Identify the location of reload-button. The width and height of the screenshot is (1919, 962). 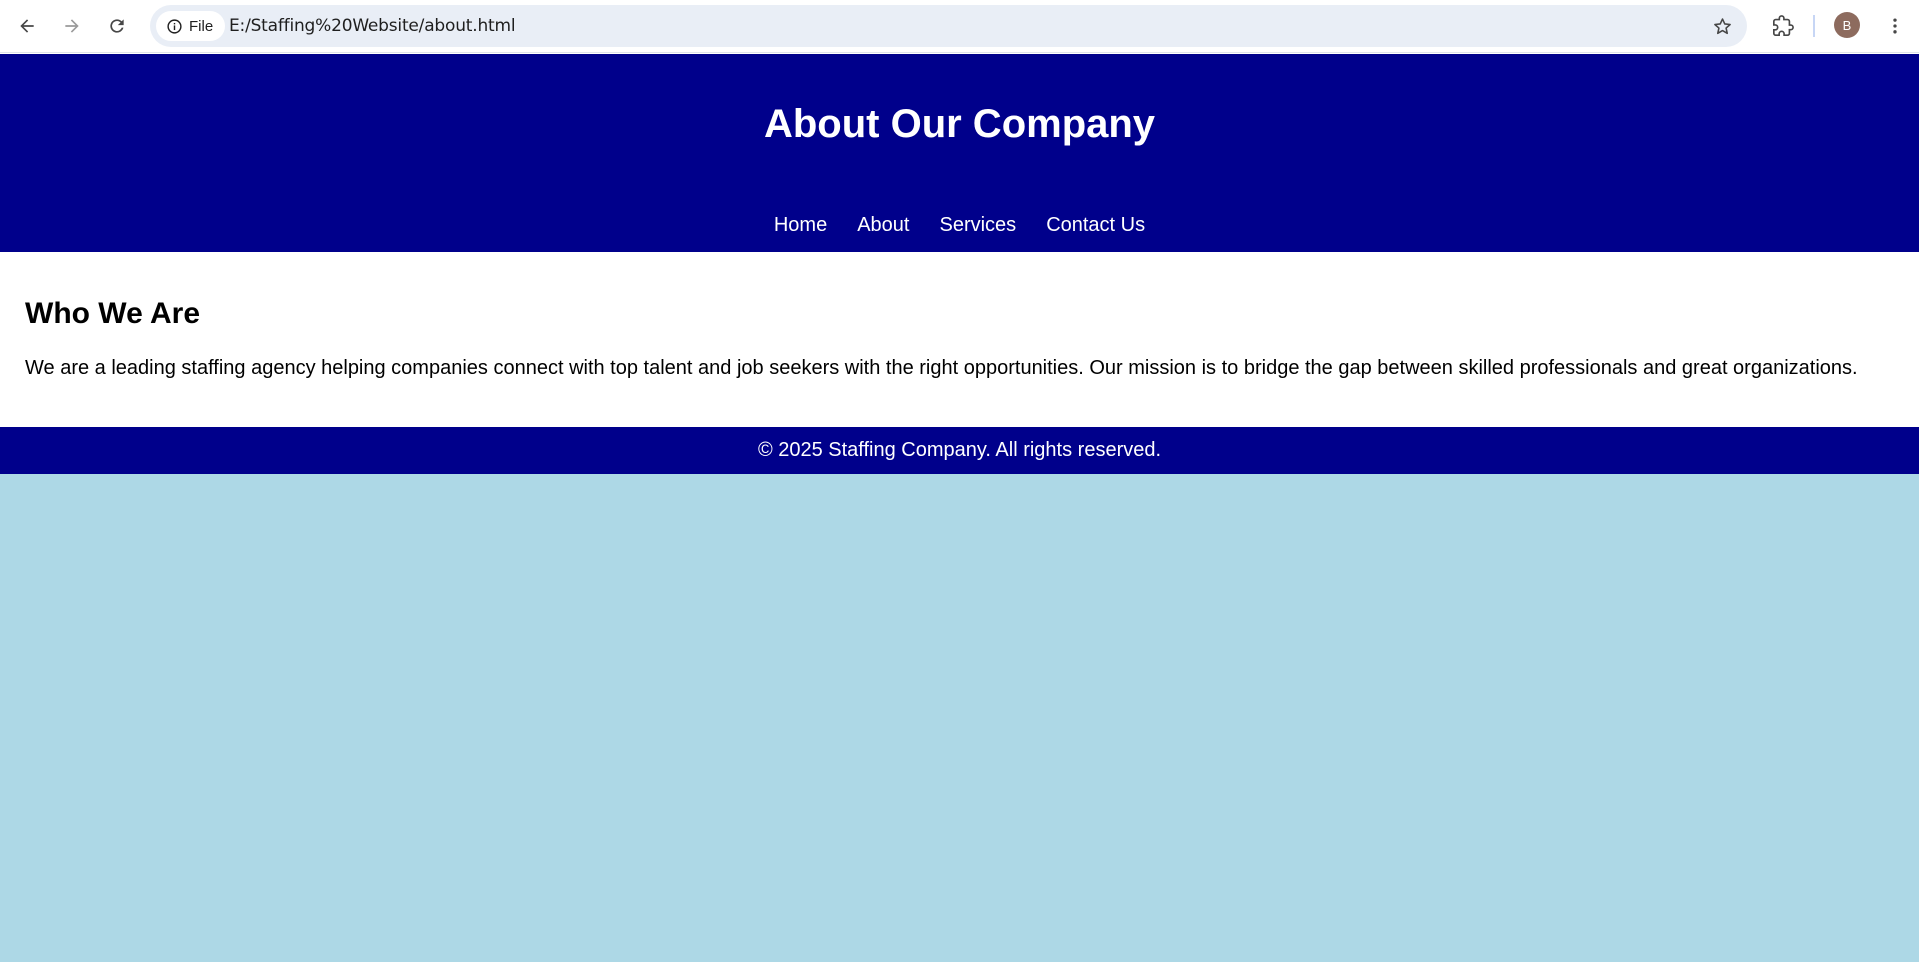
(117, 26).